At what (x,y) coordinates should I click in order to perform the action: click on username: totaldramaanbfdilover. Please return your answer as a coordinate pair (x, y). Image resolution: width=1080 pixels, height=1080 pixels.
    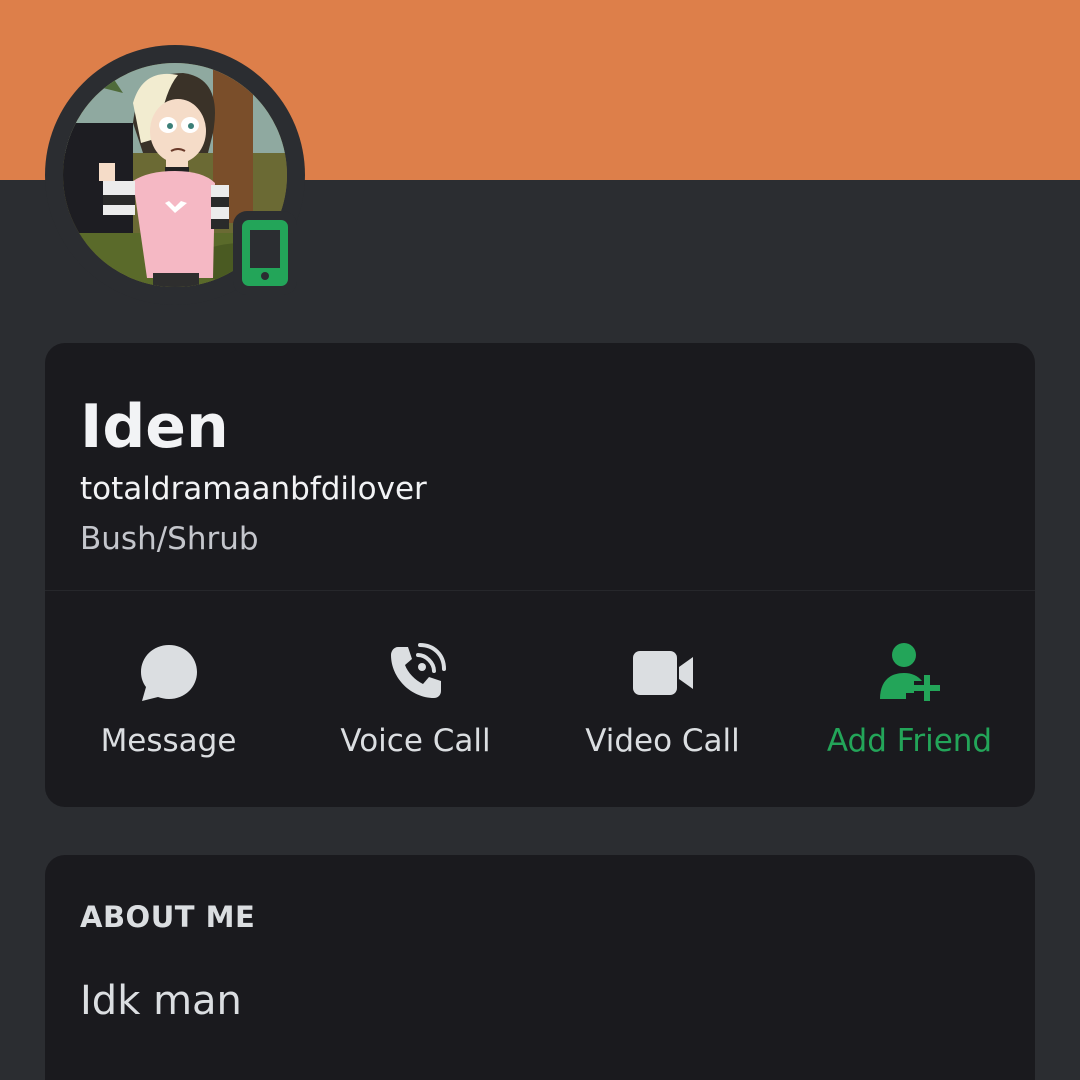
    Looking at the image, I should click on (253, 489).